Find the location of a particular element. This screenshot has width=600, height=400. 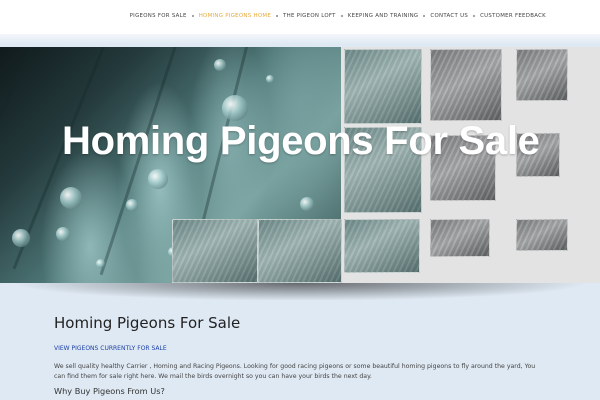

hero-shadow is located at coordinates (300, 292).